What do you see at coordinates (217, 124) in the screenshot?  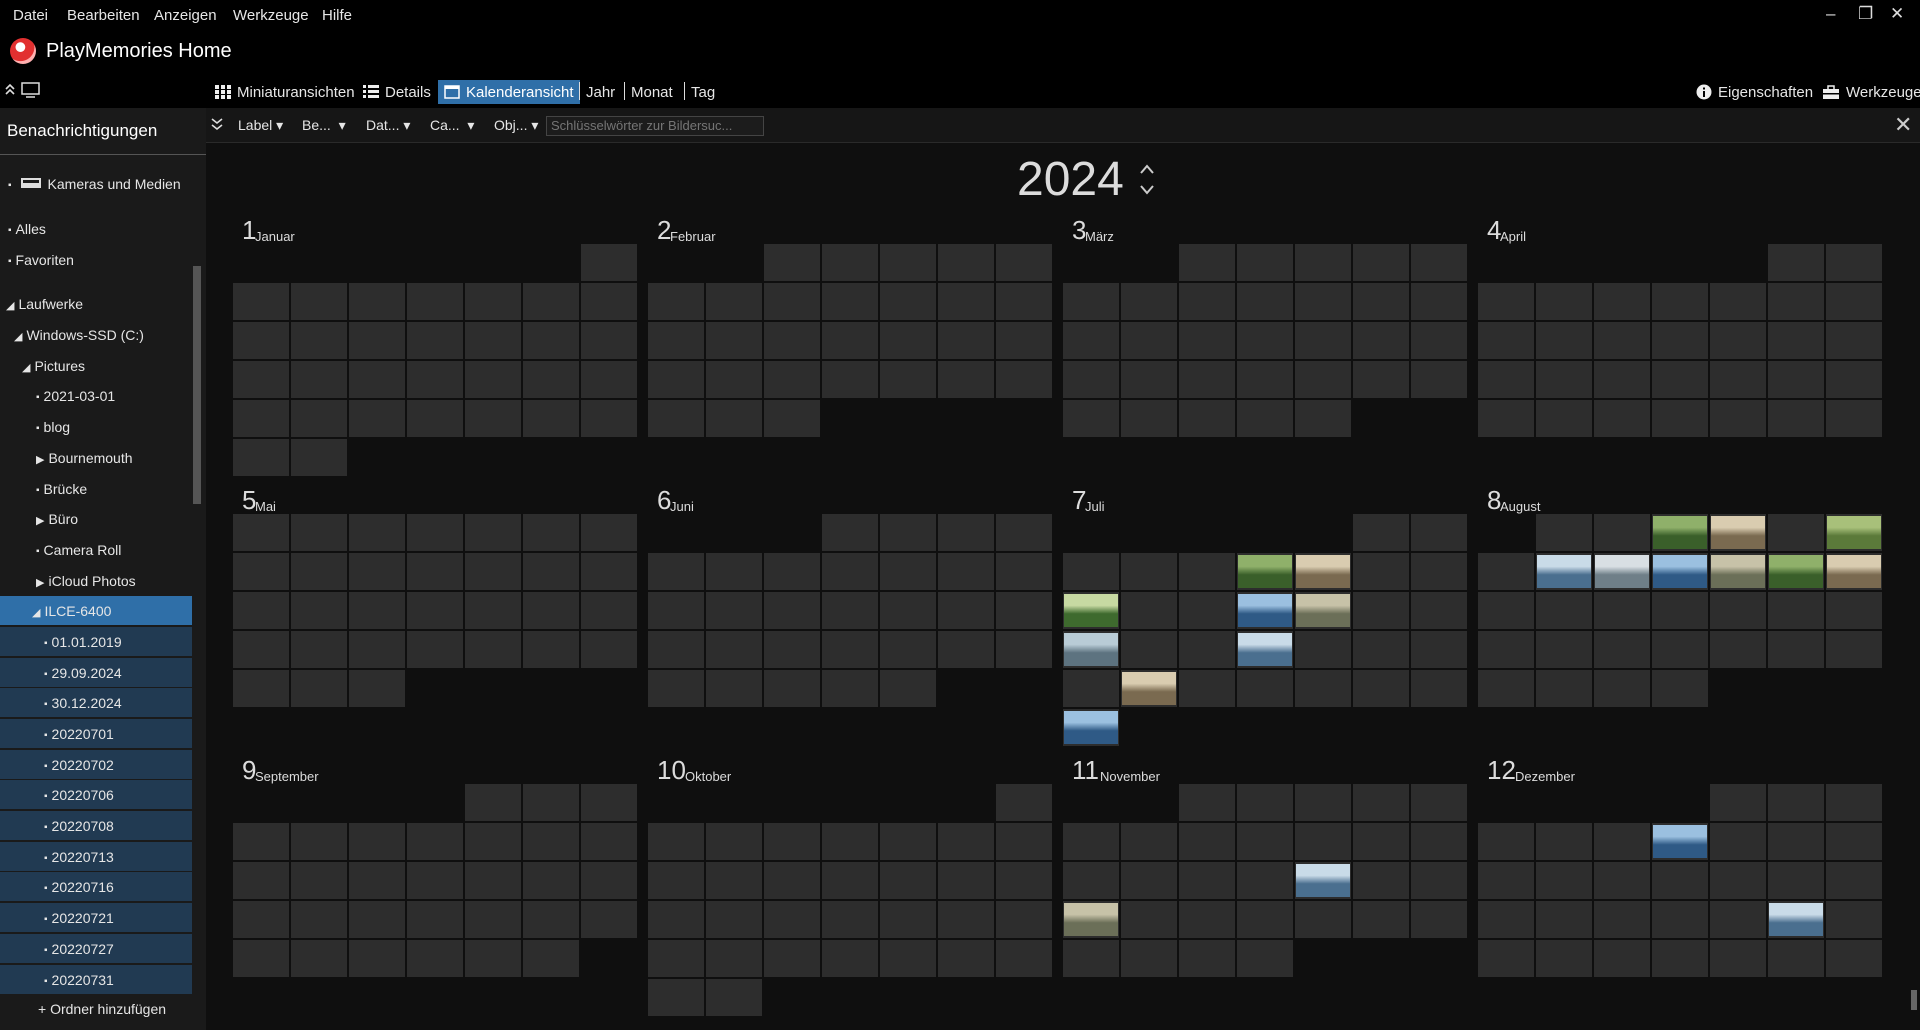 I see `expand-filters-icon` at bounding box center [217, 124].